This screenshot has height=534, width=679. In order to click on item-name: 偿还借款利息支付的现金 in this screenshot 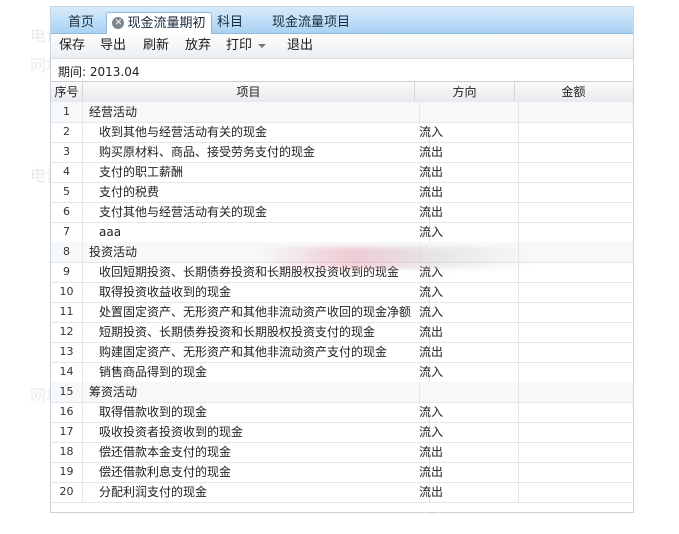, I will do `click(256, 472)`.